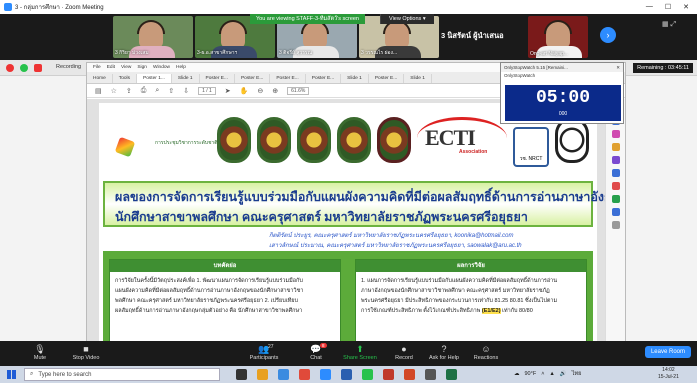  Describe the element at coordinates (40, 352) in the screenshot. I see `mute-button: 🎙 Mute` at that location.